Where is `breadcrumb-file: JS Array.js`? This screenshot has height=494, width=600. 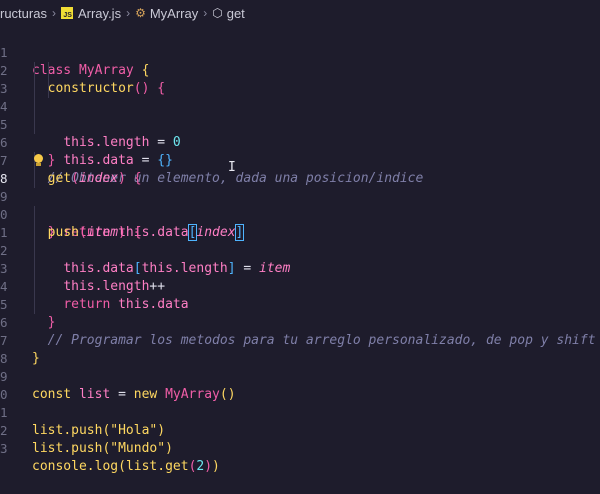 breadcrumb-file: JS Array.js is located at coordinates (90, 13).